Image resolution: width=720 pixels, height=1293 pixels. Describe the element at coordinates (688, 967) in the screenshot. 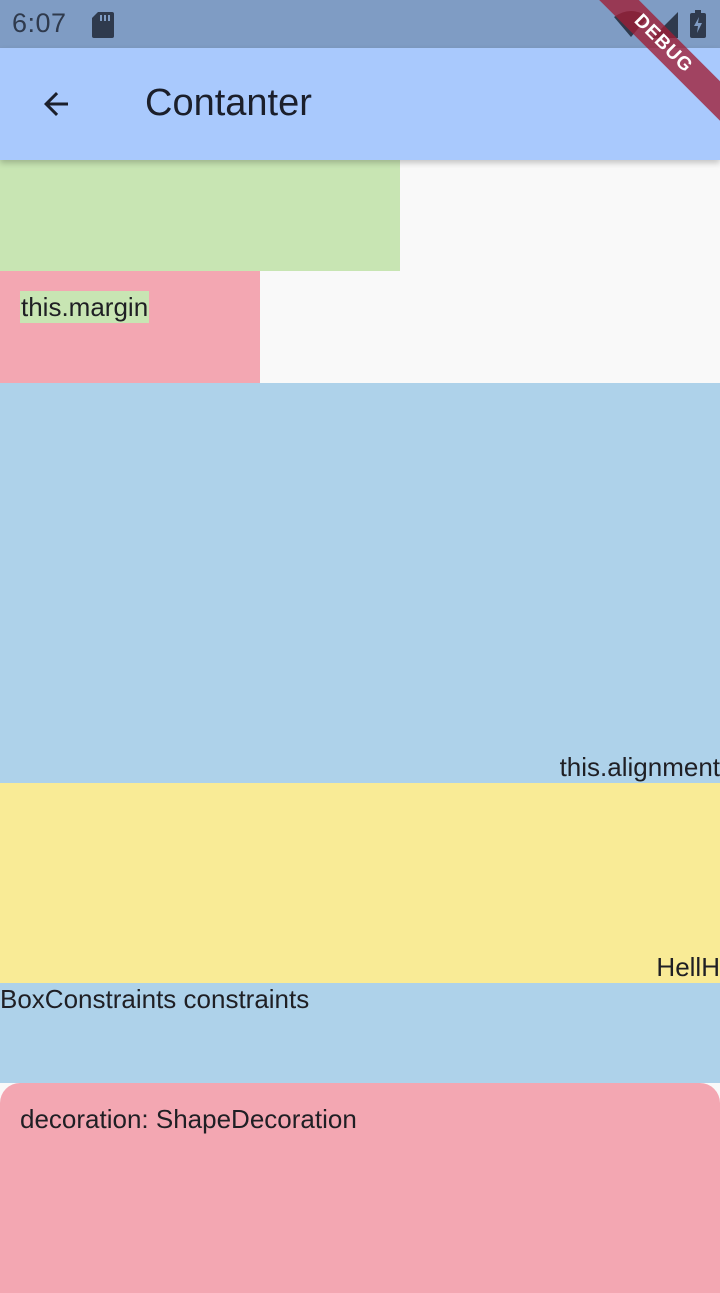

I see `hellh-label: HellH` at that location.